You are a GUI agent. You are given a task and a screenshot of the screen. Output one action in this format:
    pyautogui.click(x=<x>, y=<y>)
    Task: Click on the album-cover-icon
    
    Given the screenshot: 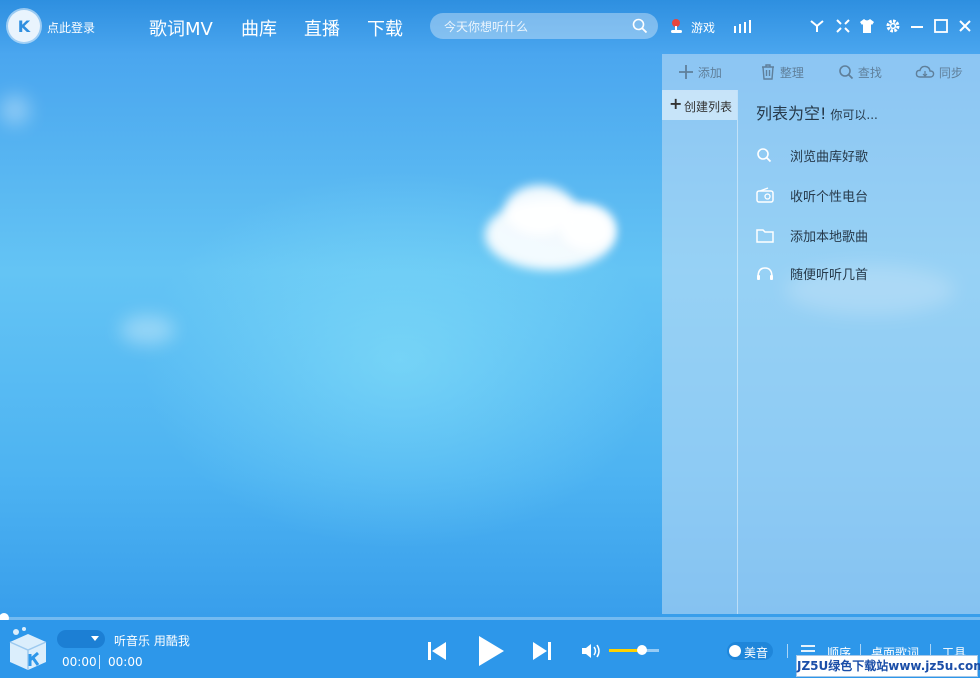 What is the action you would take?
    pyautogui.click(x=28, y=650)
    